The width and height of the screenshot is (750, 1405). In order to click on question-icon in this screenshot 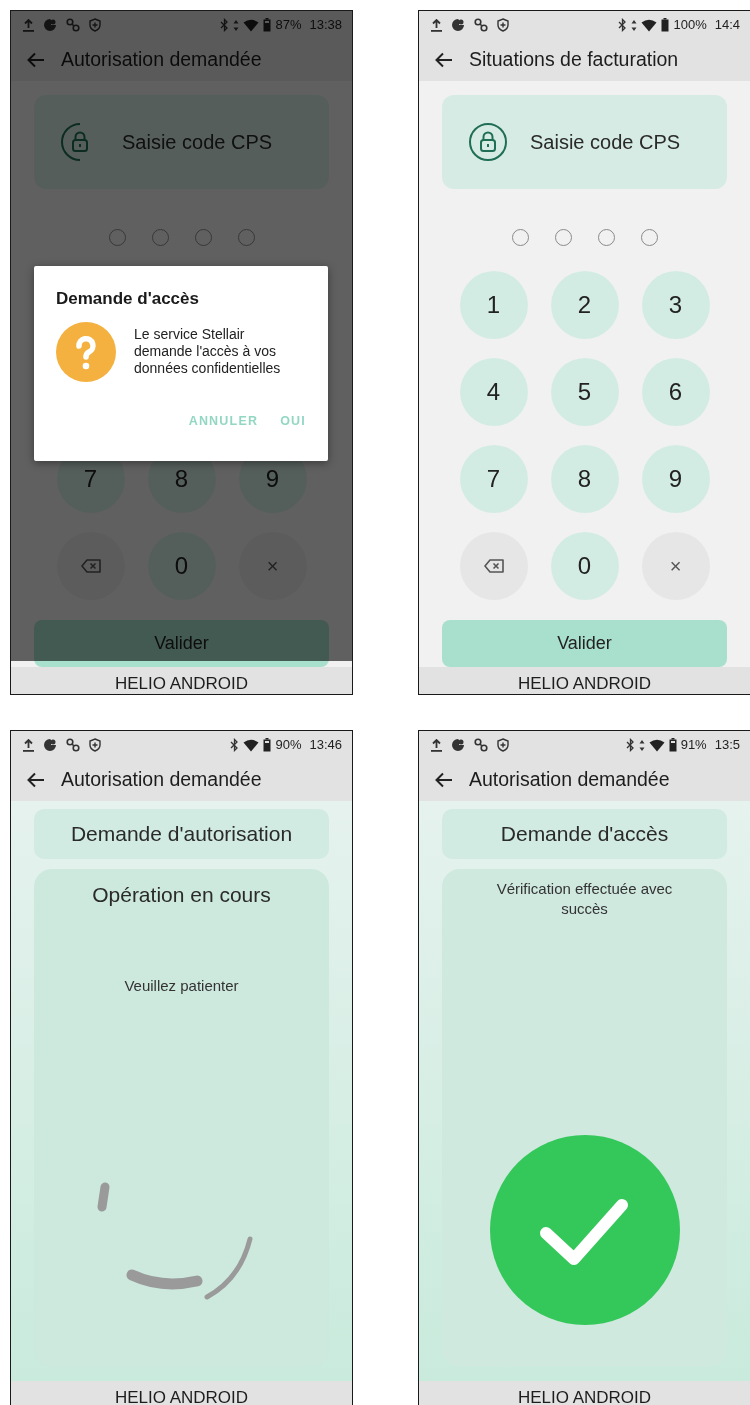, I will do `click(86, 351)`.